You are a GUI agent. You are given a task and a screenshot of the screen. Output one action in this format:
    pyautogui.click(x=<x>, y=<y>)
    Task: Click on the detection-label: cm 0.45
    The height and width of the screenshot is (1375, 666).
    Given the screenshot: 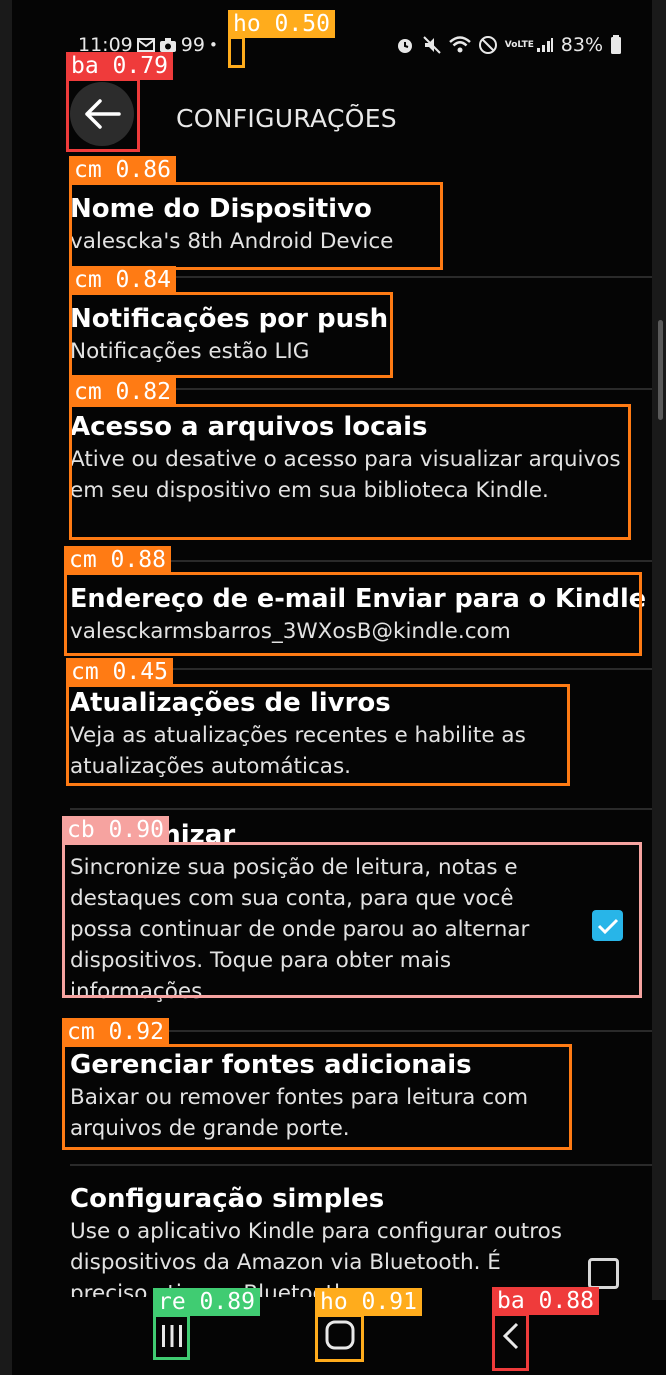 What is the action you would take?
    pyautogui.click(x=119, y=672)
    